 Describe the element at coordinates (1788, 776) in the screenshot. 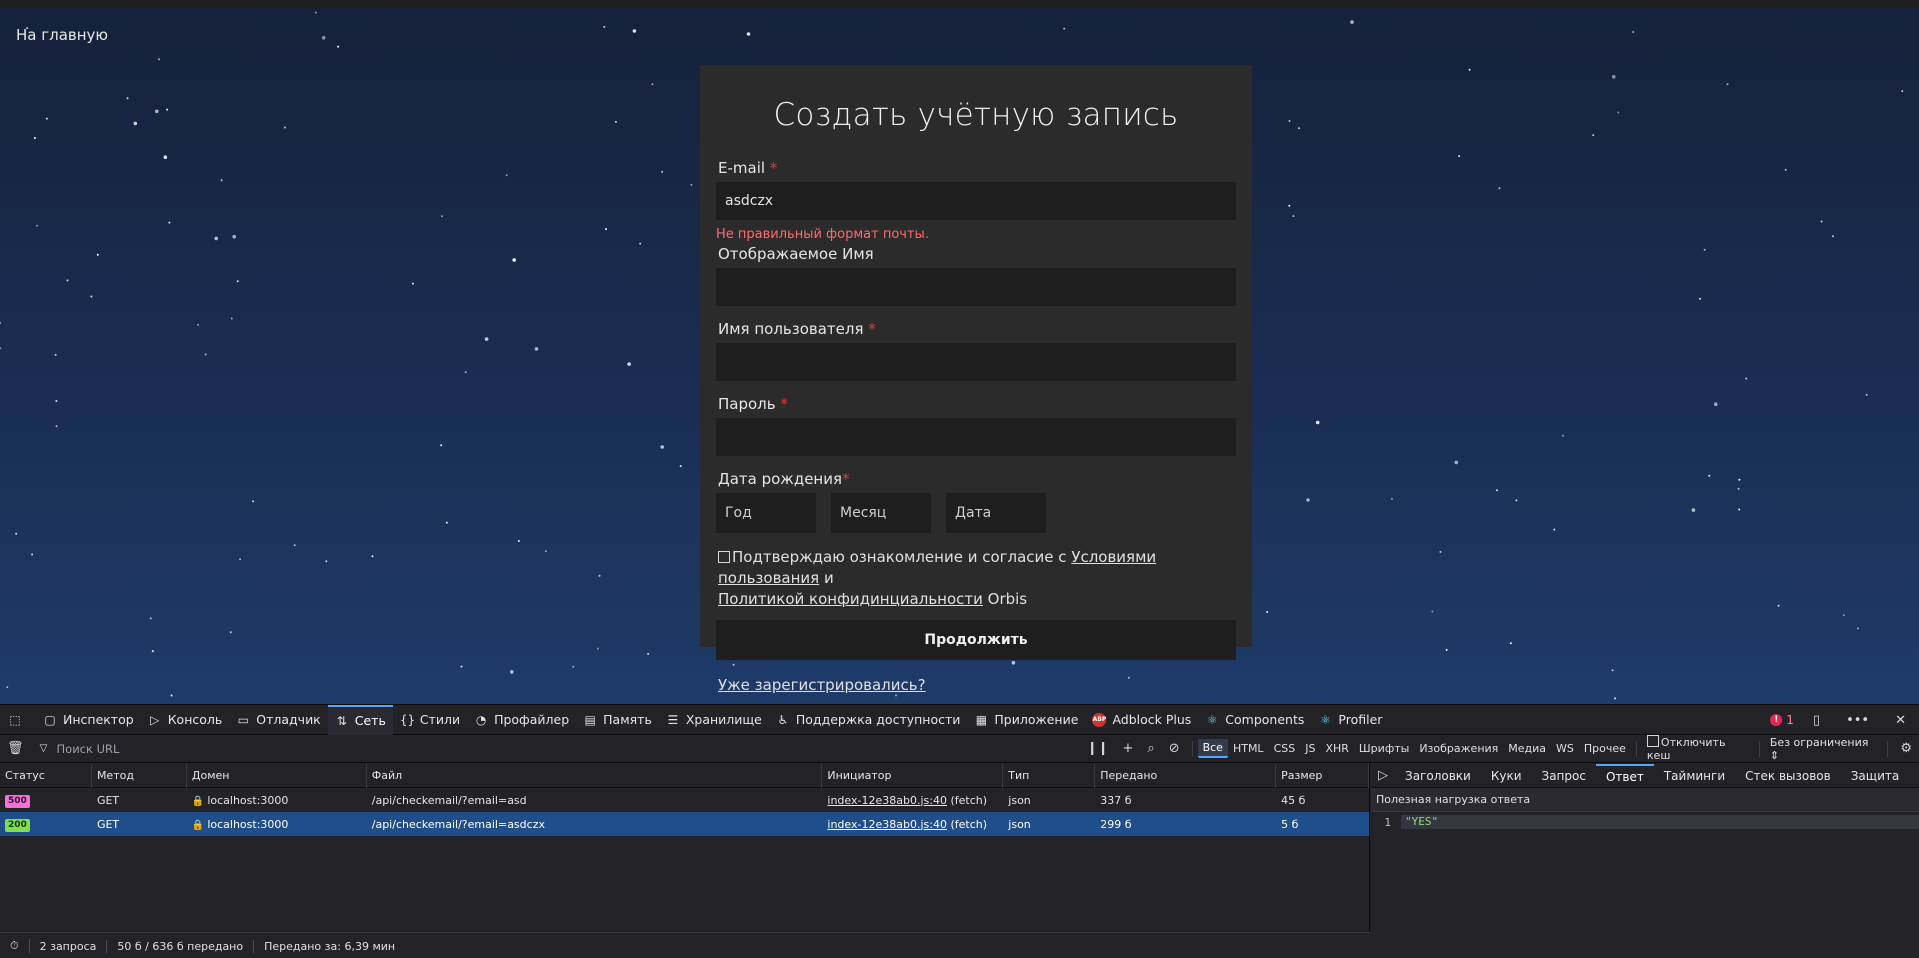

I see `tab-stack-trace: Стек вызовов` at that location.